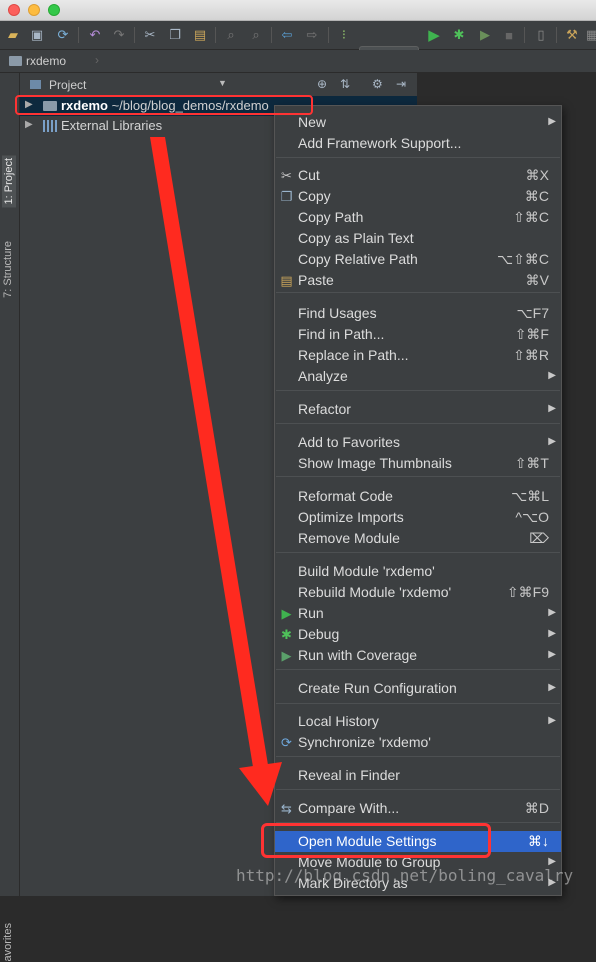 The image size is (596, 962). I want to click on menu-item-label: Cut, so click(309, 175).